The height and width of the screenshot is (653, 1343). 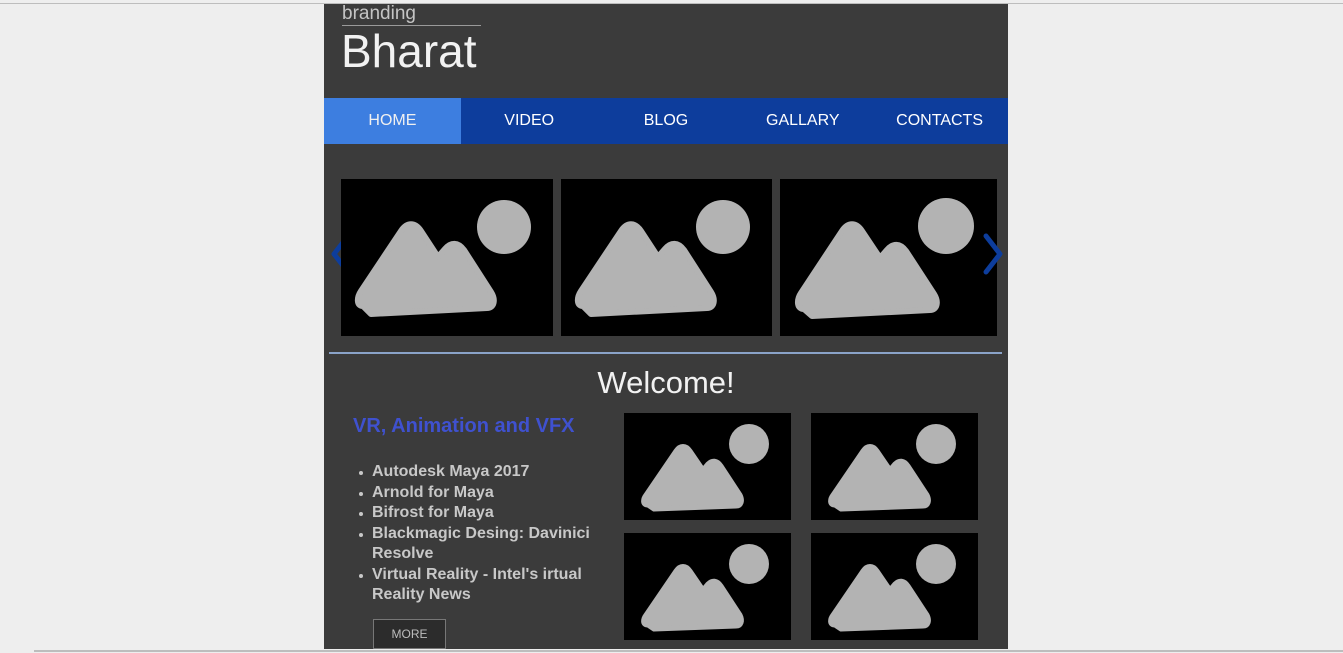 I want to click on list-item: Arnold for Maya, so click(x=485, y=493).